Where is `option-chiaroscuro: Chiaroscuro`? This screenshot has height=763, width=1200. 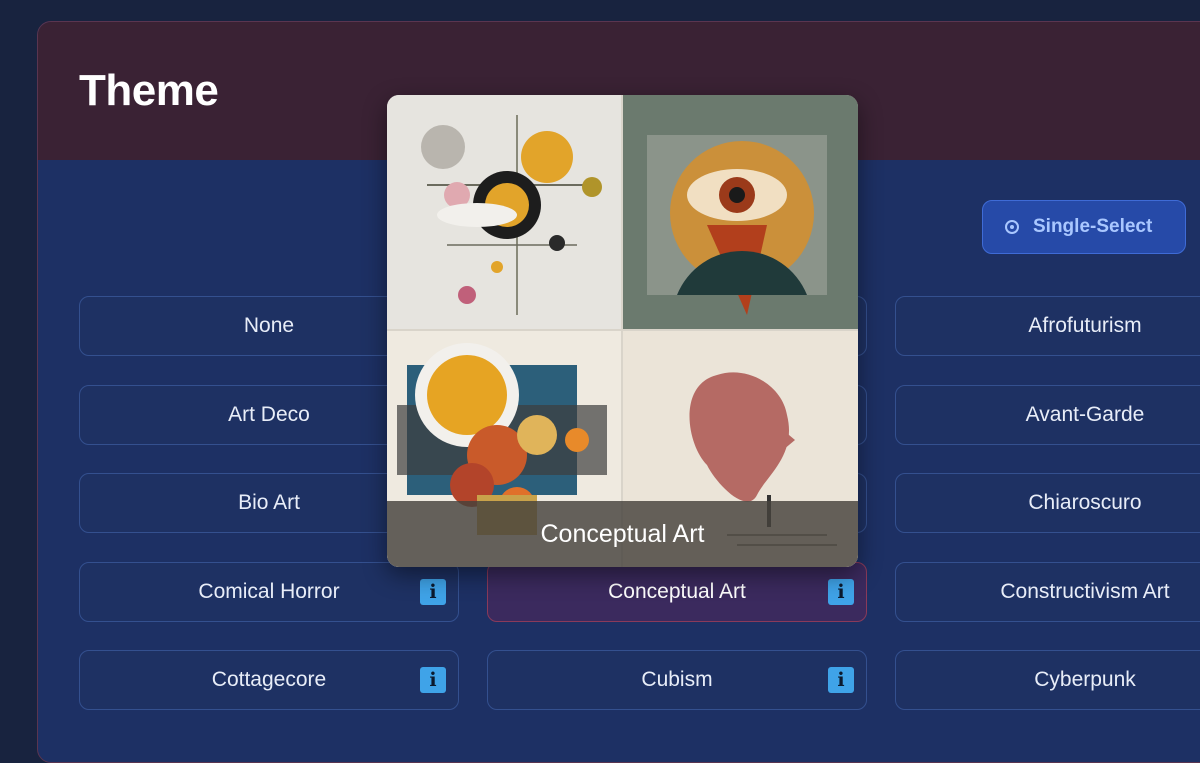 option-chiaroscuro: Chiaroscuro is located at coordinates (1047, 503).